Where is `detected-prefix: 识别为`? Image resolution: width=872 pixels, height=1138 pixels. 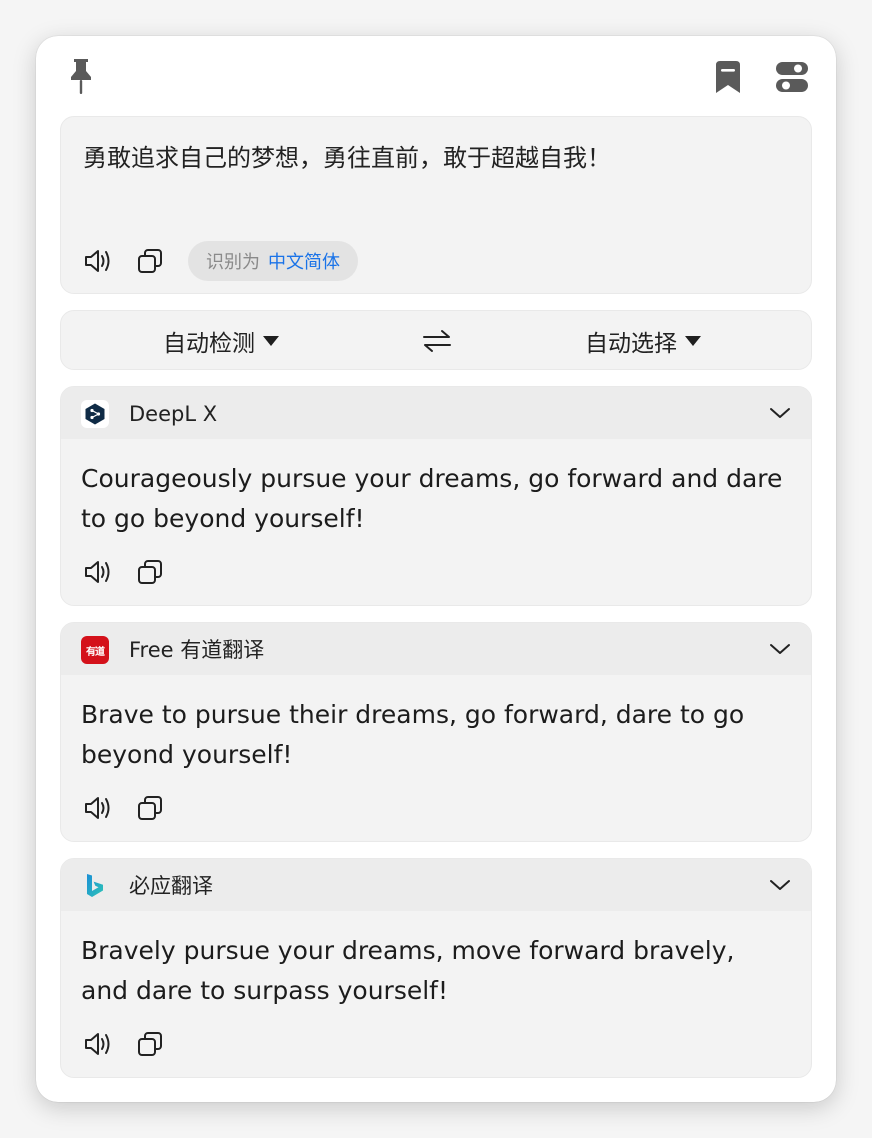
detected-prefix: 识别为 is located at coordinates (233, 262).